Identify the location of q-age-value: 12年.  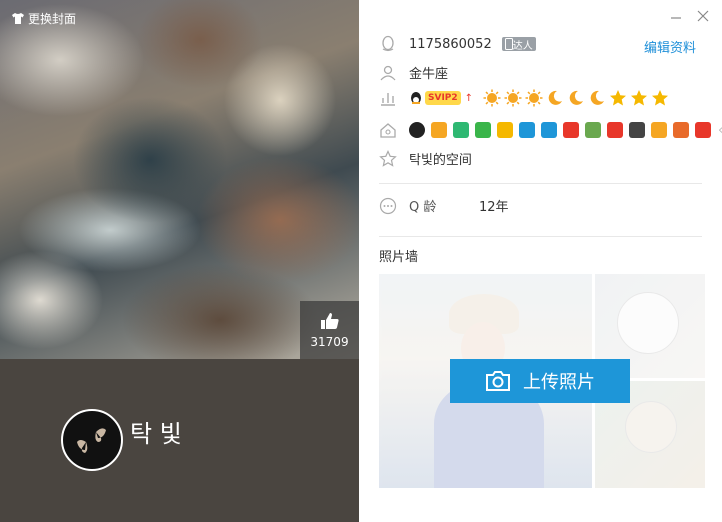
(494, 207).